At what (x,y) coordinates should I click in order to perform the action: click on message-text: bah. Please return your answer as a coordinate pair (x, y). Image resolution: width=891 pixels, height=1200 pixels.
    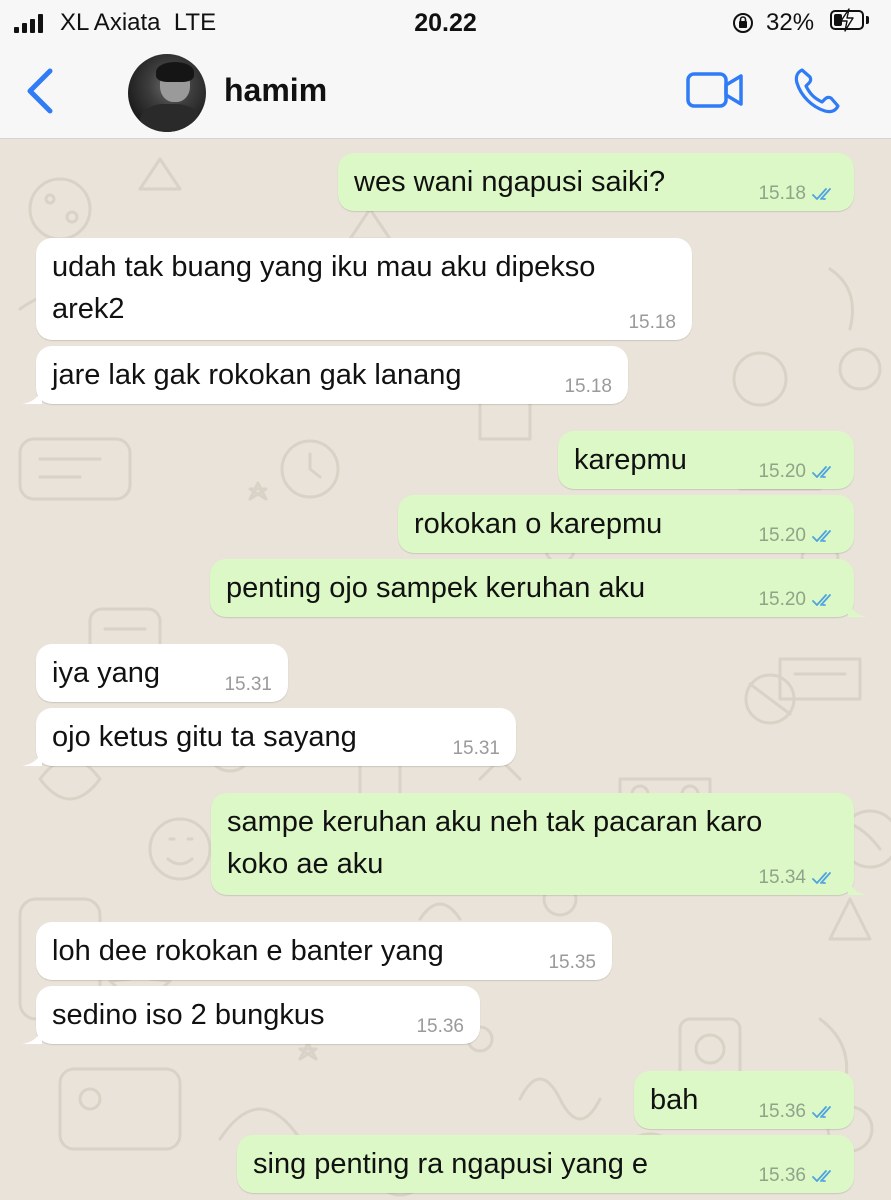
    Looking at the image, I should click on (674, 1100).